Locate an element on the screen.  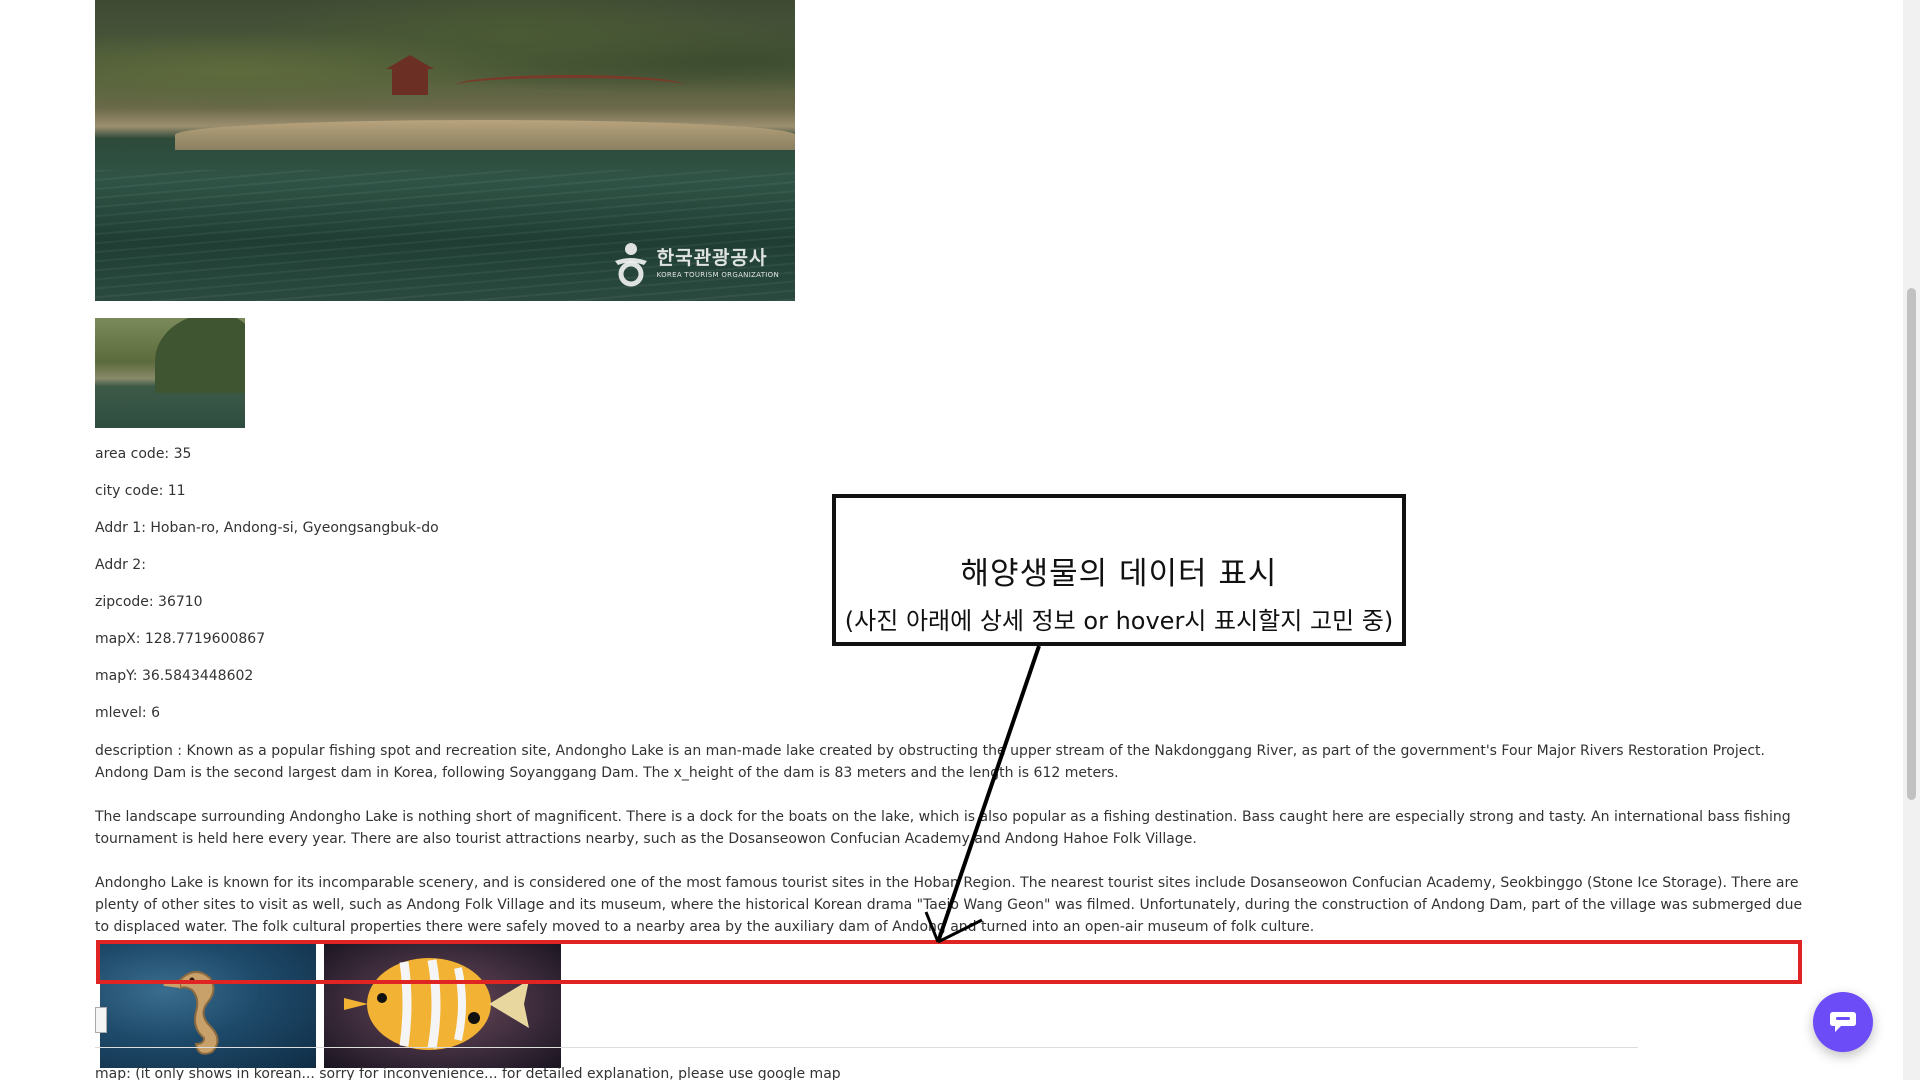
chat-button is located at coordinates (1843, 1022).